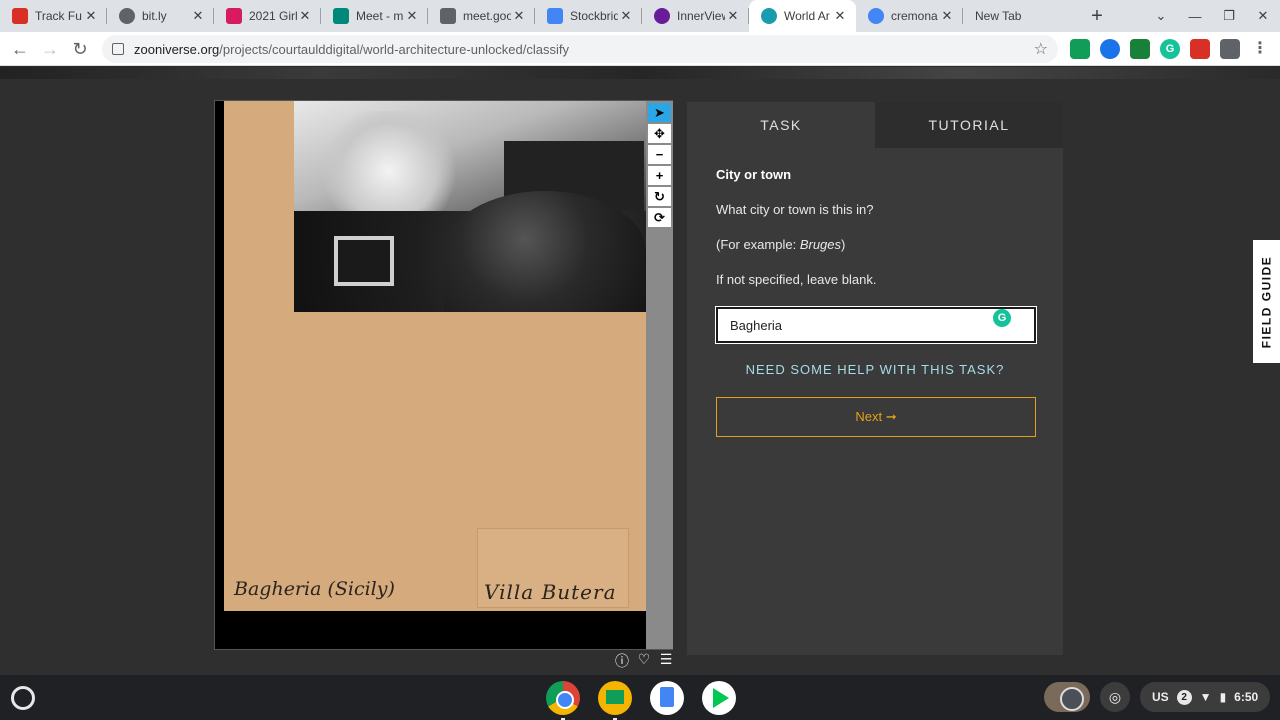 This screenshot has height=720, width=1280. Describe the element at coordinates (701, 16) in the screenshot. I see `tab-title: InnerView` at that location.